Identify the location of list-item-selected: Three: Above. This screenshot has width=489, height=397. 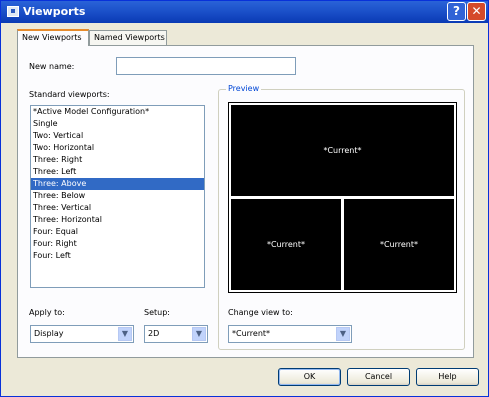
(117, 184).